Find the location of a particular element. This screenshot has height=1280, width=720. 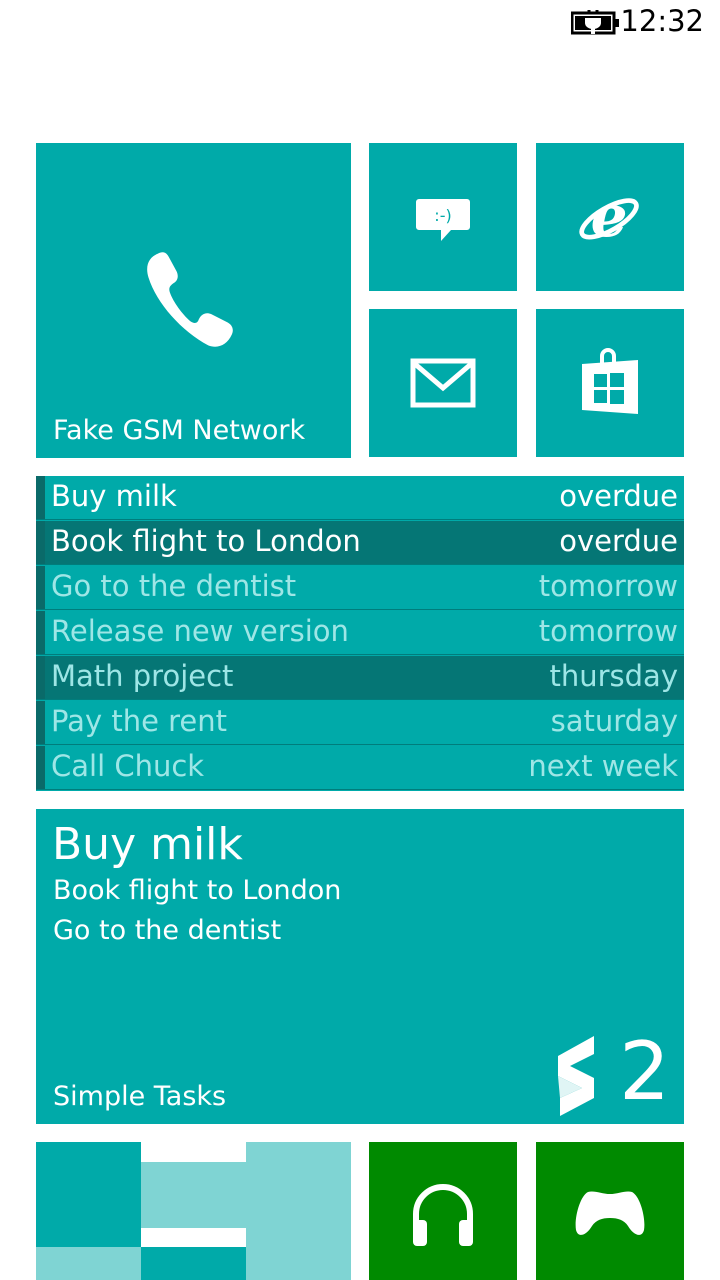

task-title: Go to the dentist is located at coordinates (174, 586).